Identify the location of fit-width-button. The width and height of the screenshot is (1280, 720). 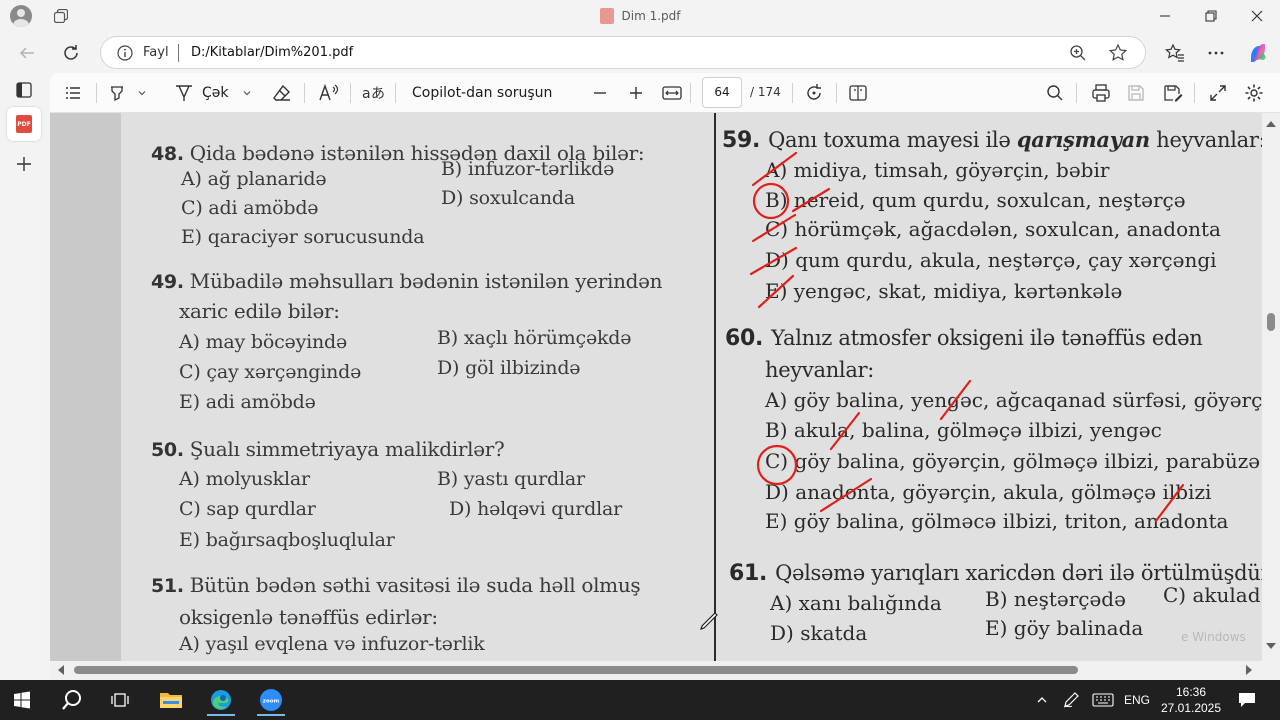
(672, 93).